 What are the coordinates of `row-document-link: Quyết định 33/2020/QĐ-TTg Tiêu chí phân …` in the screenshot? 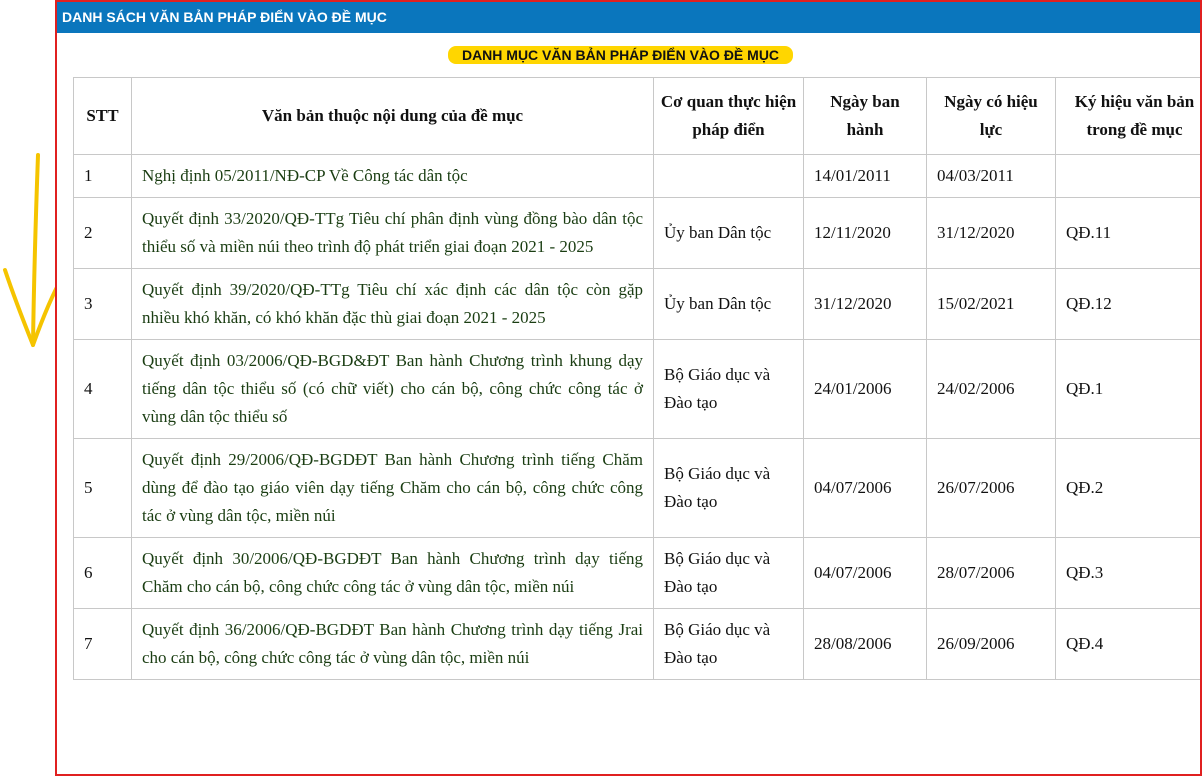 It's located at (392, 233).